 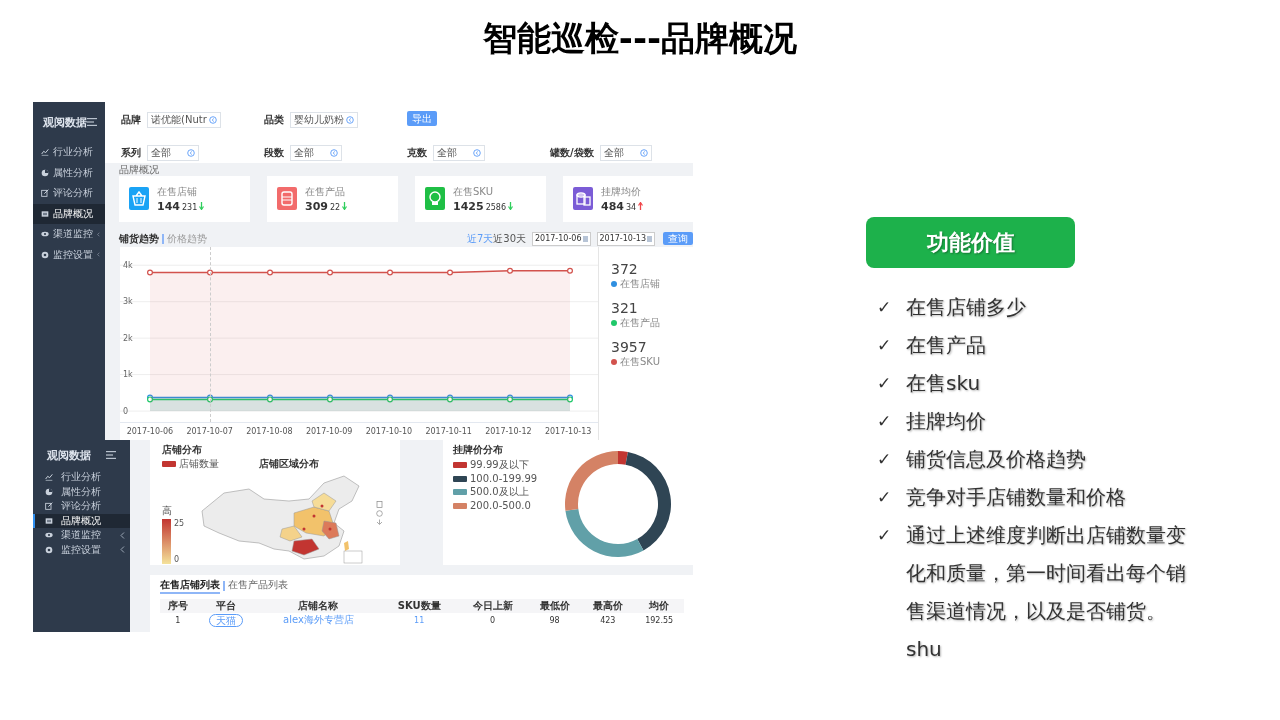 What do you see at coordinates (150, 431) in the screenshot?
I see `tick-label: 2017-10-06` at bounding box center [150, 431].